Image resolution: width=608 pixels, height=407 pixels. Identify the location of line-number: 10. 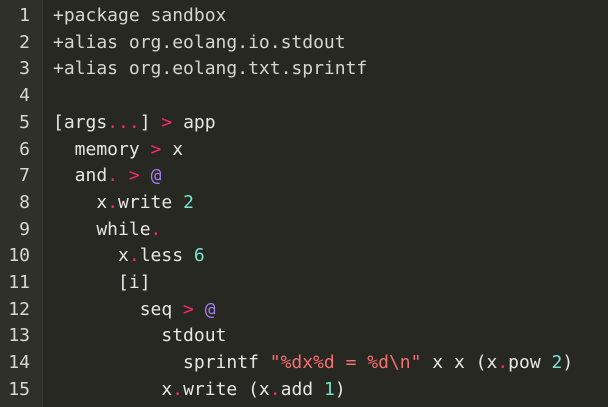
(19, 256).